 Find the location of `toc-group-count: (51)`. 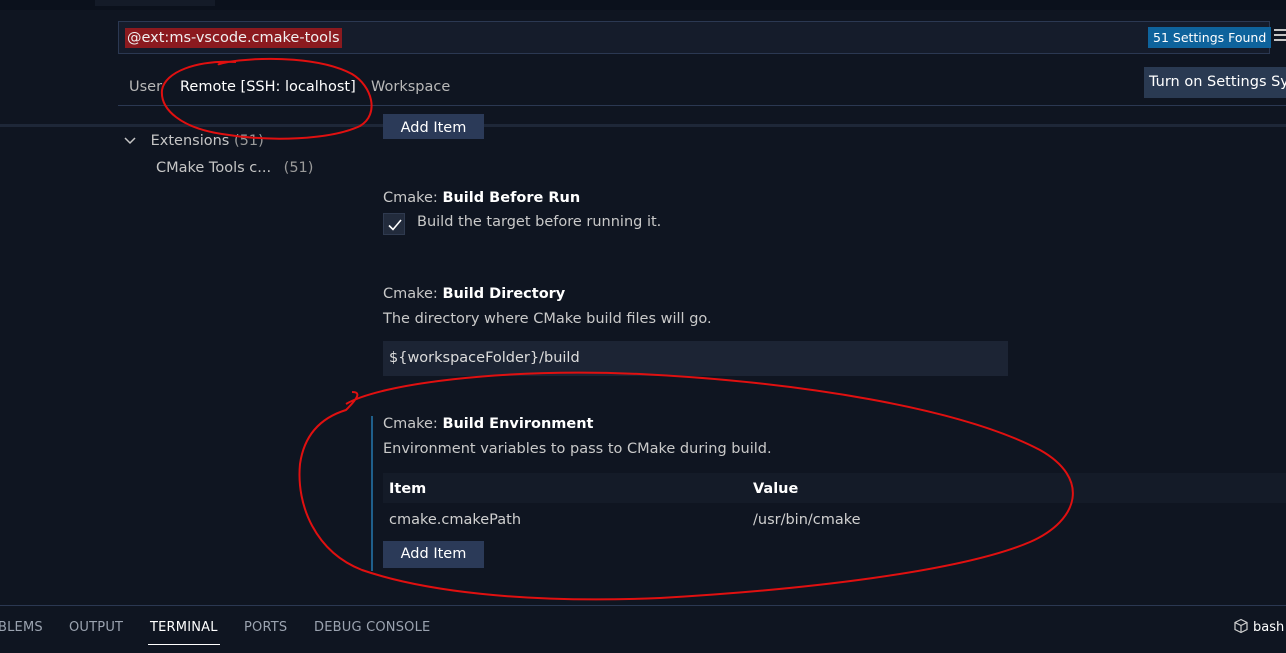

toc-group-count: (51) is located at coordinates (248, 141).